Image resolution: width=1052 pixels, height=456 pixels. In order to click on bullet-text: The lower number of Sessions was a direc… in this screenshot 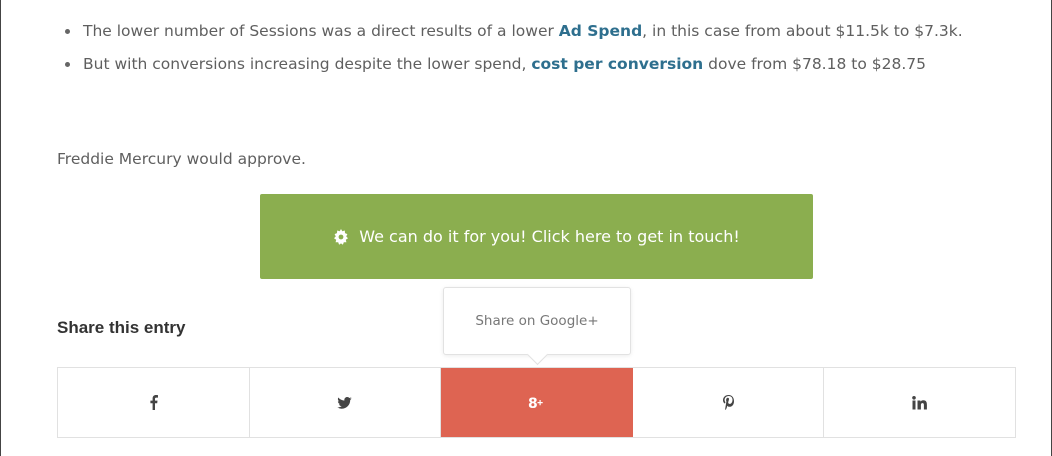, I will do `click(321, 31)`.